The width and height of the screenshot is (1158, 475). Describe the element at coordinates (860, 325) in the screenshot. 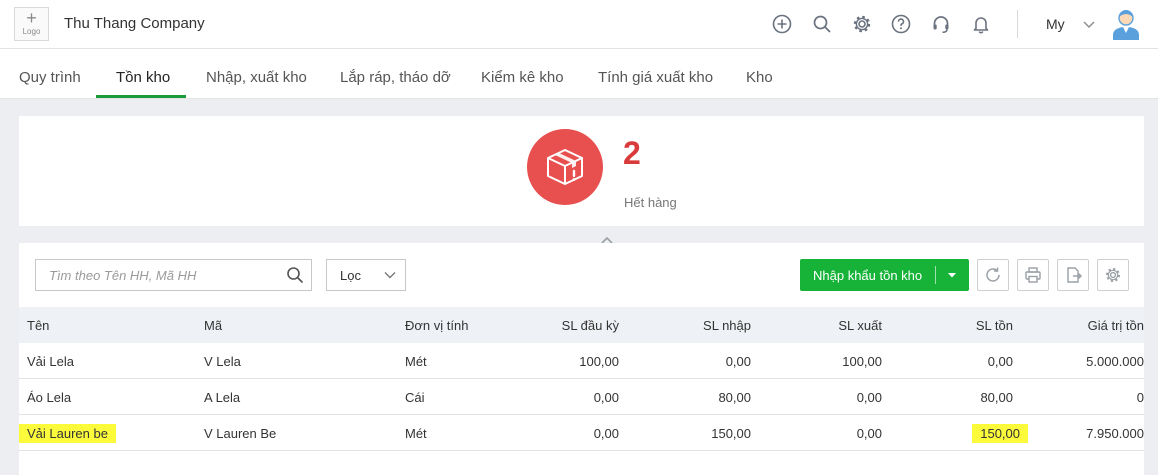

I see `column-header-out-qty: SL xuất` at that location.